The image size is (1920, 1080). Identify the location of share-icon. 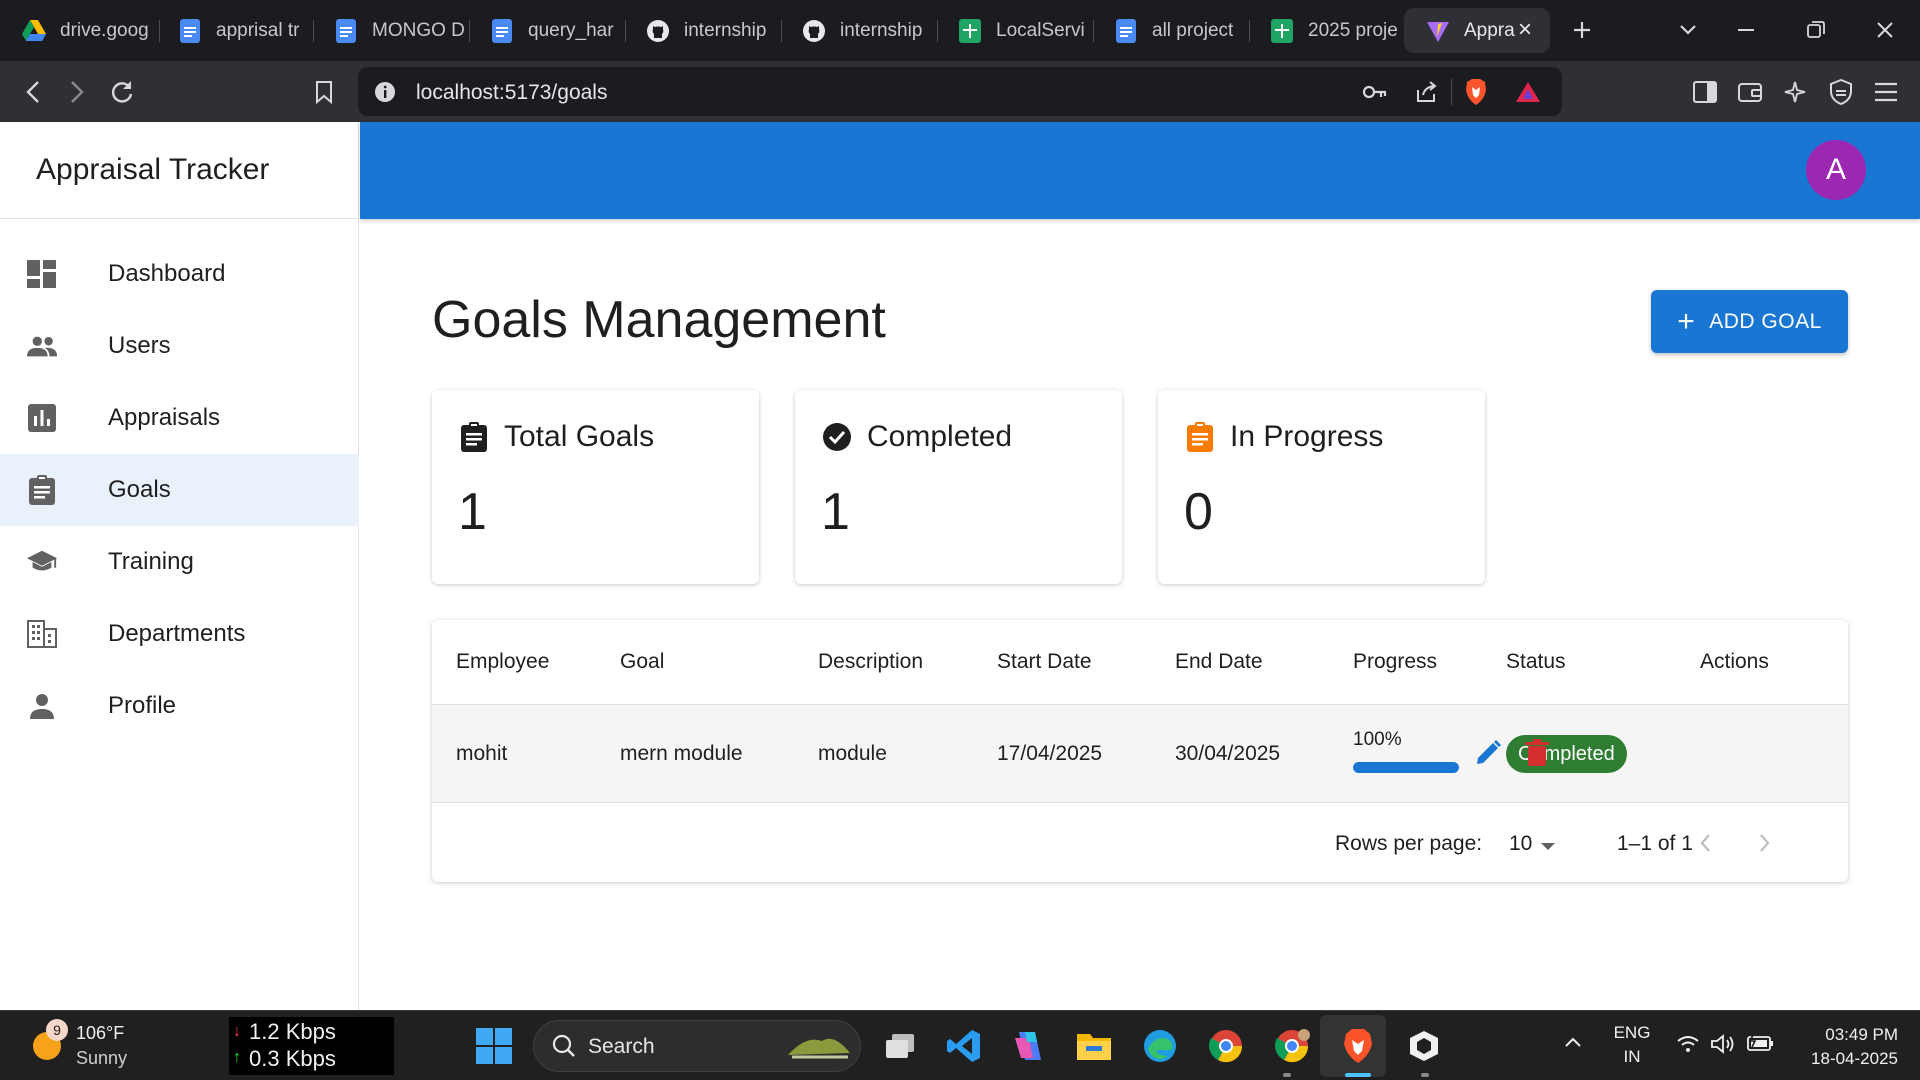
(1426, 92).